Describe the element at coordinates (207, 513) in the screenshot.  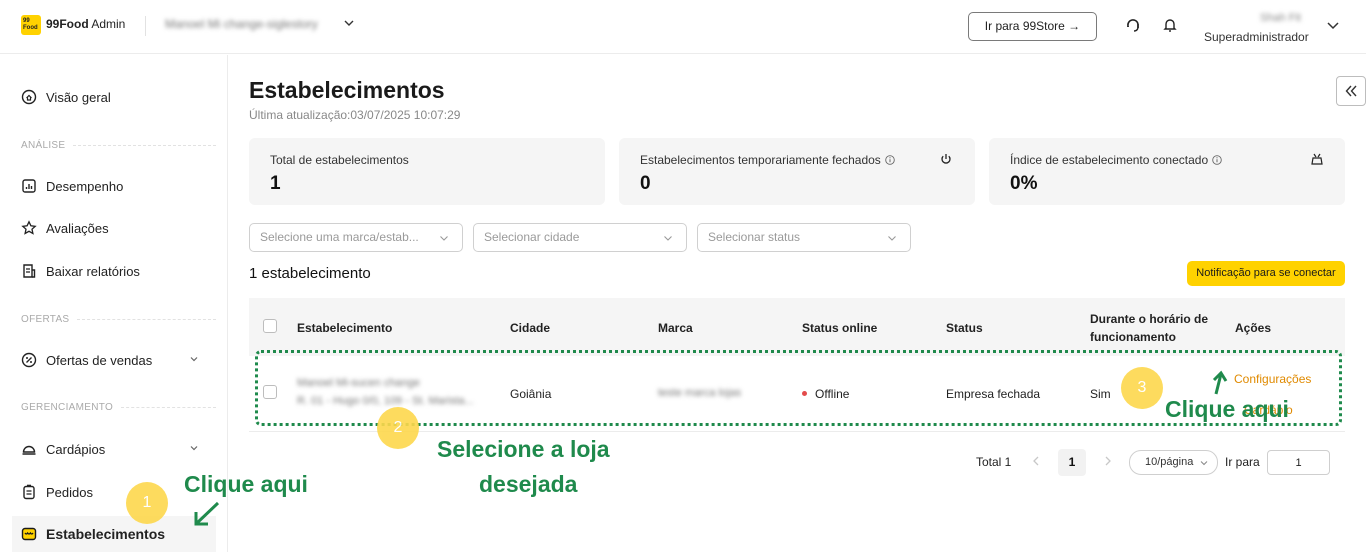
I see `arrow-down-left-icon` at that location.